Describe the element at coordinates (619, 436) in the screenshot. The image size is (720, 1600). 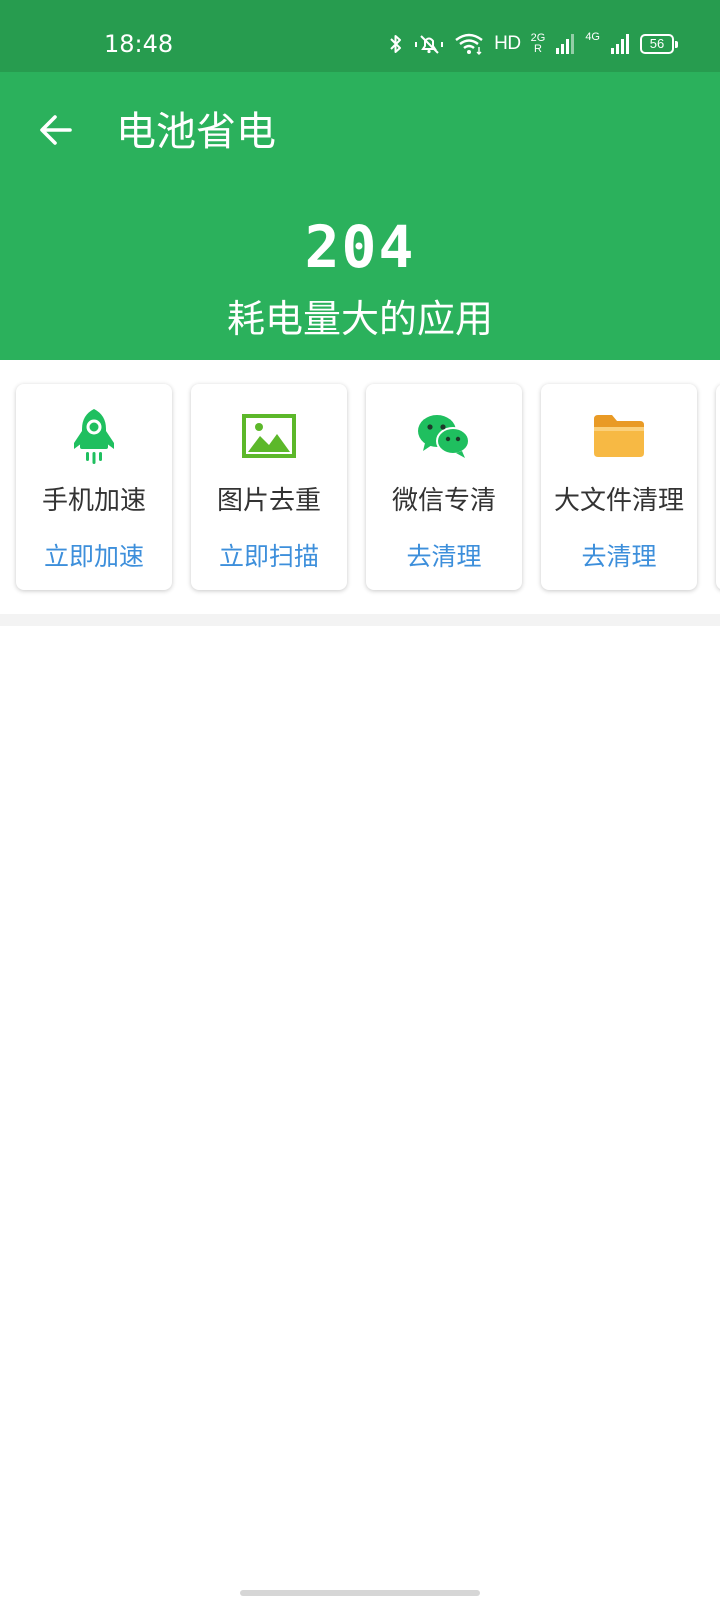
I see `folder-icon` at that location.